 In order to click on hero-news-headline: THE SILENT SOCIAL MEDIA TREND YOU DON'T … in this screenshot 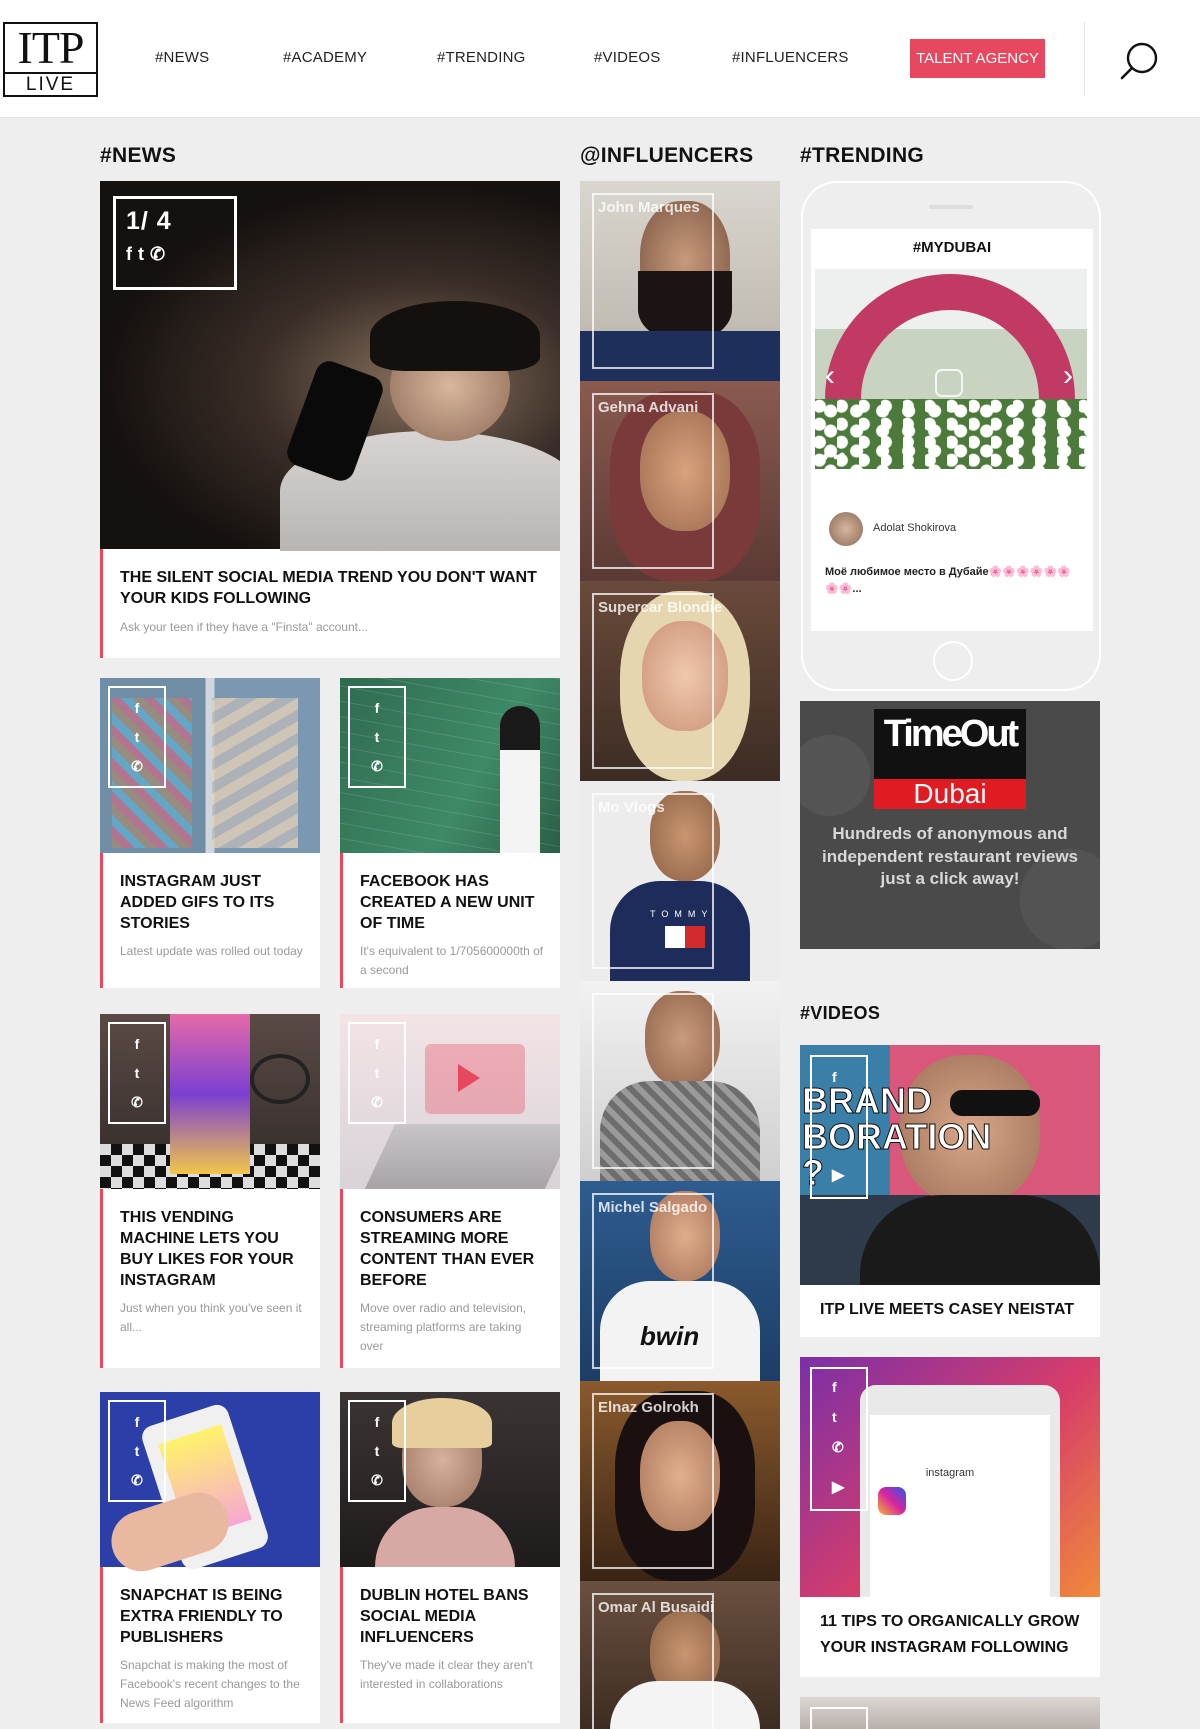, I will do `click(332, 588)`.